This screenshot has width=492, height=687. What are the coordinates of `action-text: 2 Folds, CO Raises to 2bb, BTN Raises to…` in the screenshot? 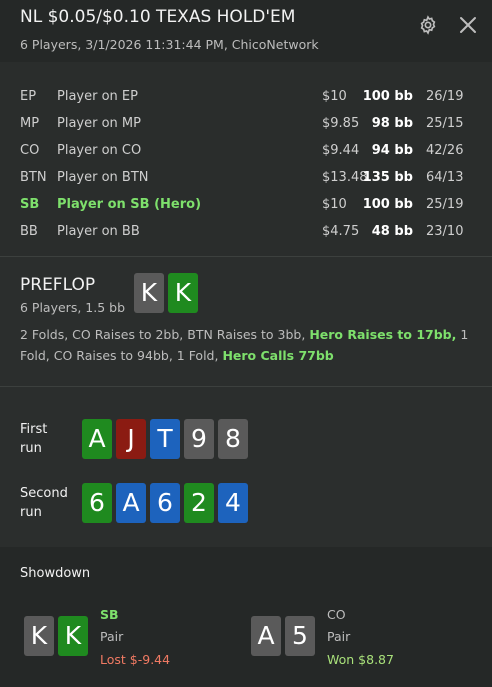 It's located at (165, 334).